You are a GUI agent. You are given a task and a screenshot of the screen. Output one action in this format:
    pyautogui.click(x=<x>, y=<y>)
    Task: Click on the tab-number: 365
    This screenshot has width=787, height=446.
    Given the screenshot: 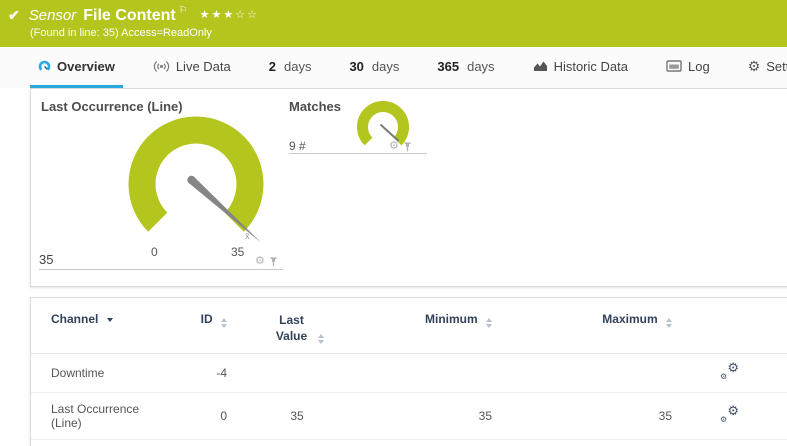 What is the action you would take?
    pyautogui.click(x=448, y=66)
    